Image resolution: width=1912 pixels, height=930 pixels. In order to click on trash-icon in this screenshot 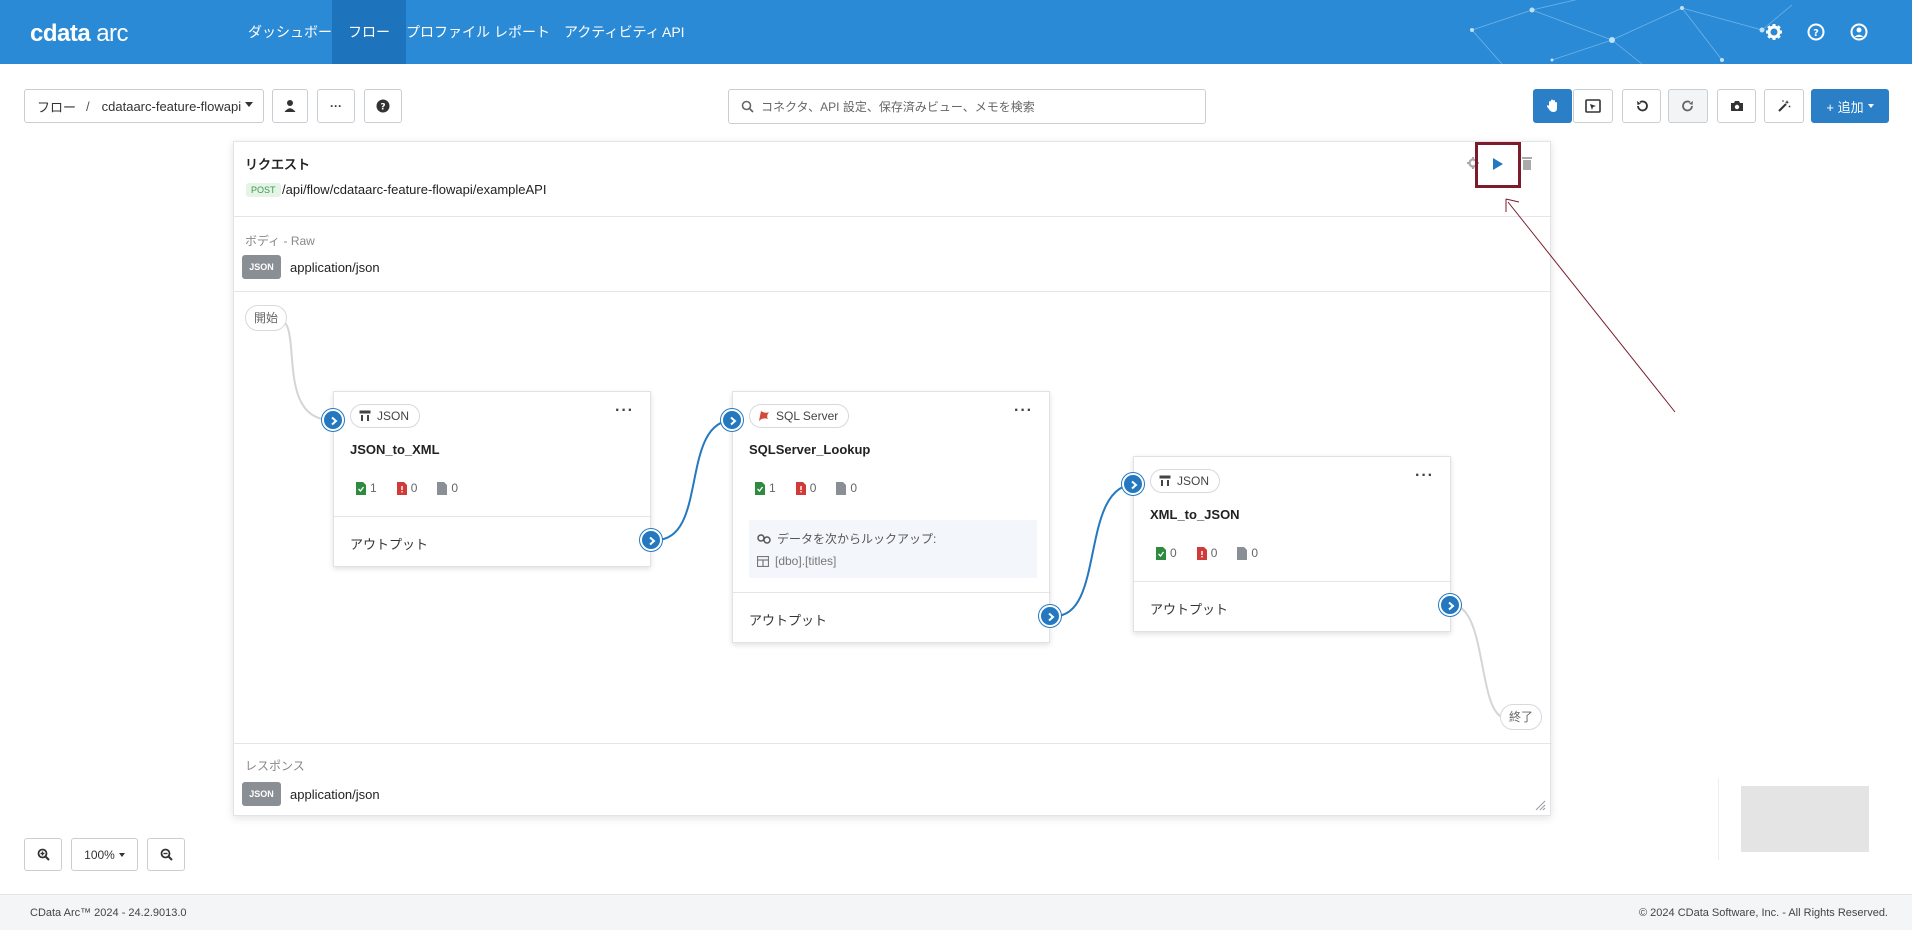, I will do `click(1527, 163)`.